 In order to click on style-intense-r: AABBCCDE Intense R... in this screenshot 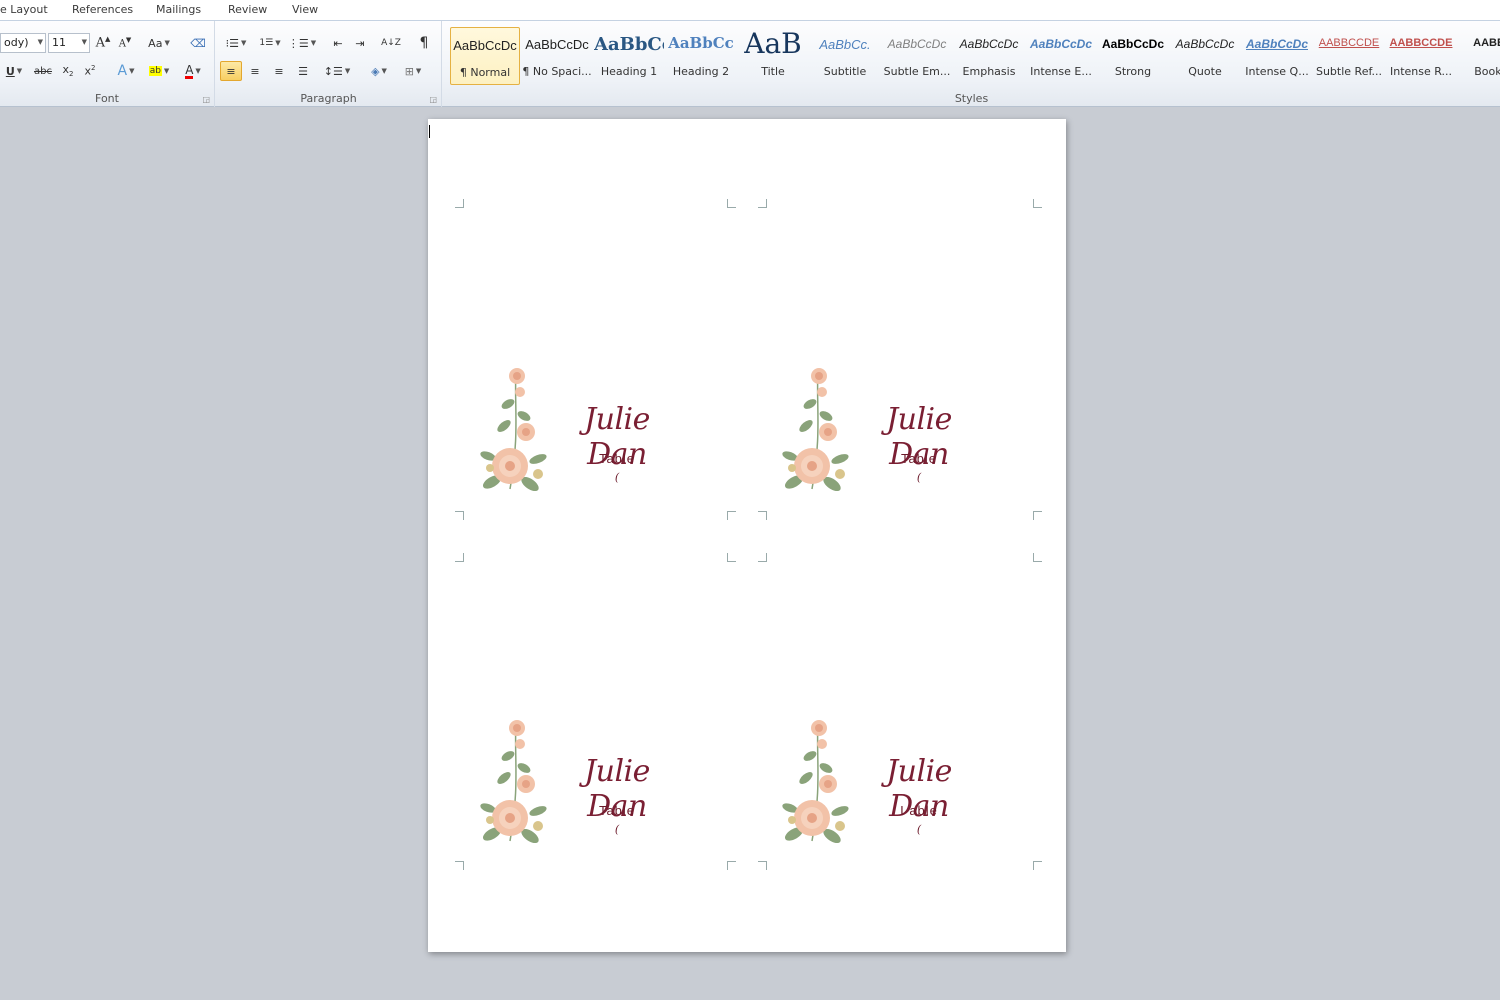, I will do `click(1421, 56)`.